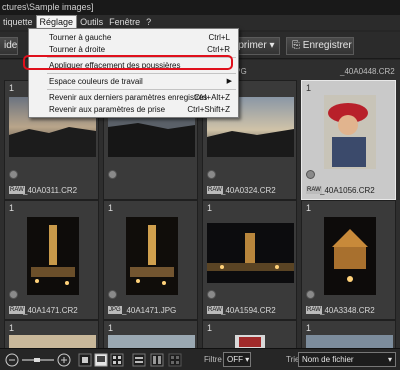 The image size is (400, 370). I want to click on highlight-annotation, so click(128, 62).